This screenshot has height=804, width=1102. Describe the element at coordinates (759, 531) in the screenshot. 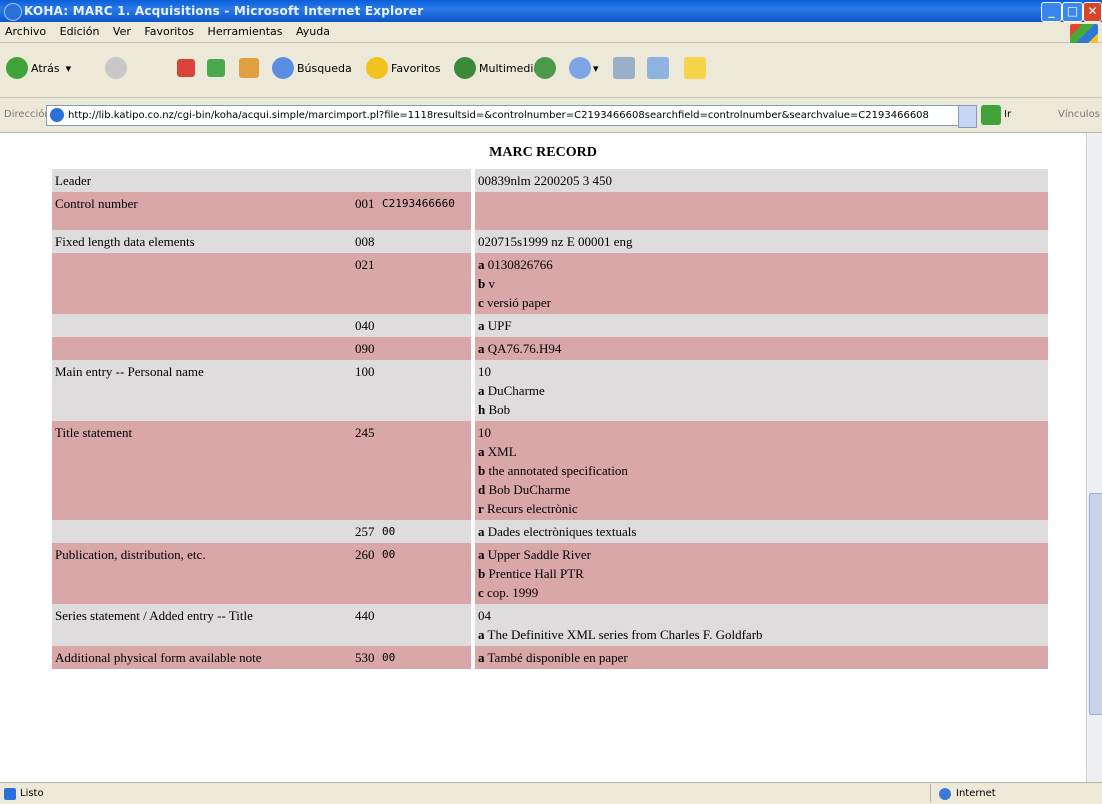

I see `field-subfields: a Dades electròniques textuals` at that location.